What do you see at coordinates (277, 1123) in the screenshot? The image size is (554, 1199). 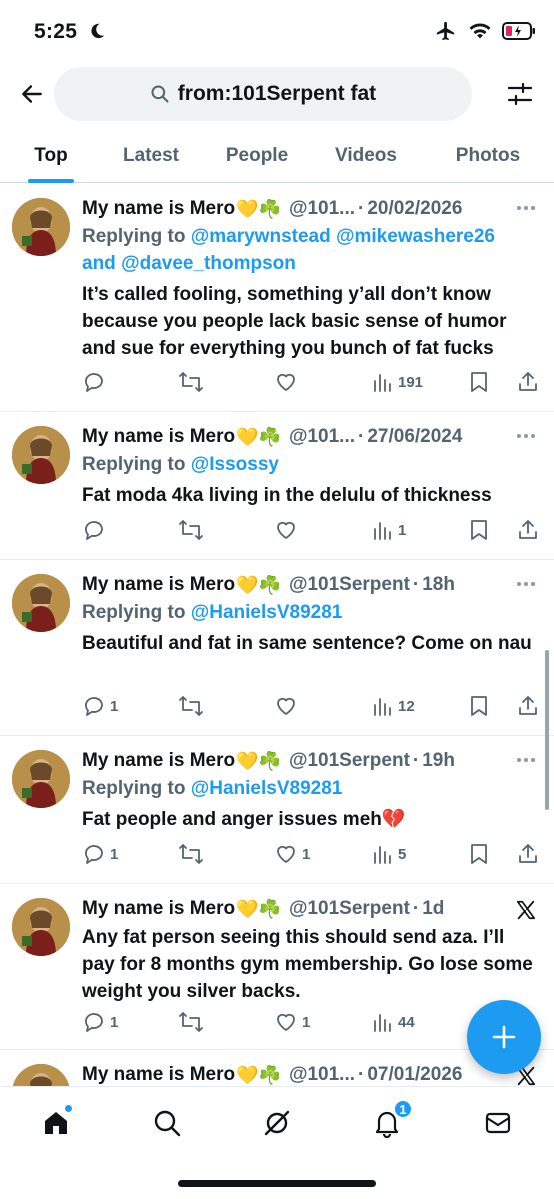 I see `nav-grok` at bounding box center [277, 1123].